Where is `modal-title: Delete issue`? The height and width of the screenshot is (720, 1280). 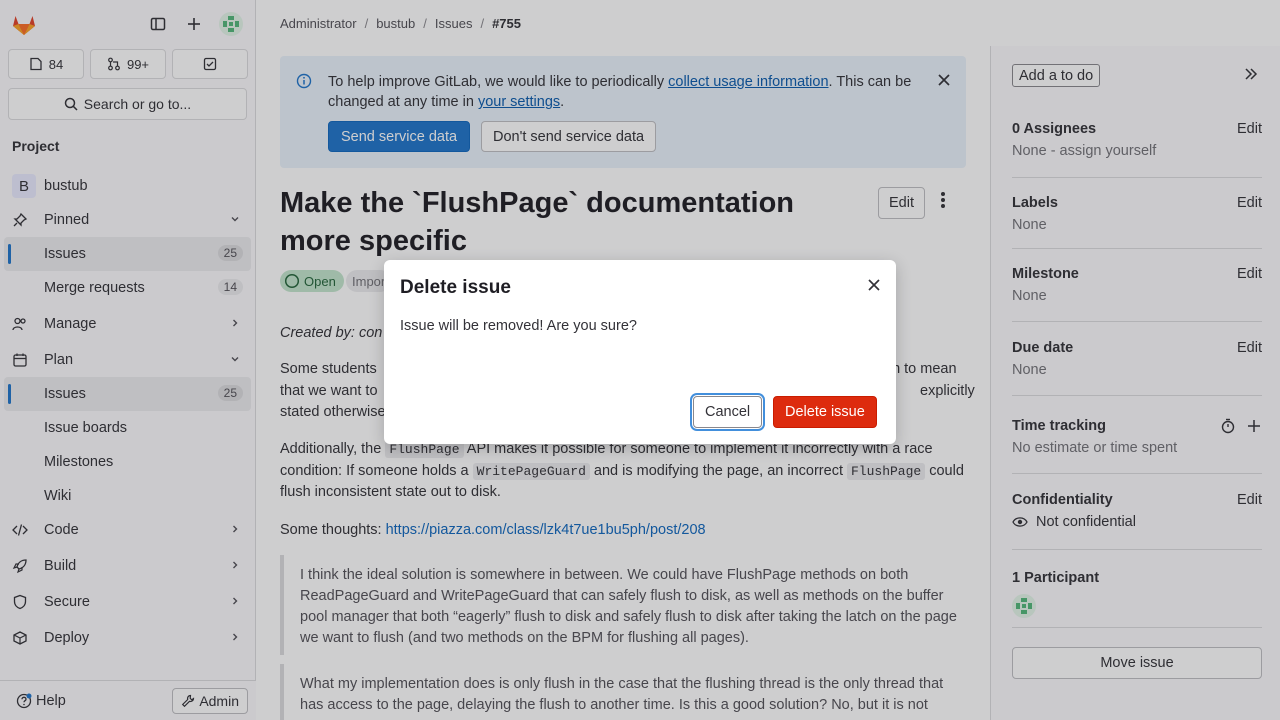
modal-title: Delete issue is located at coordinates (455, 287).